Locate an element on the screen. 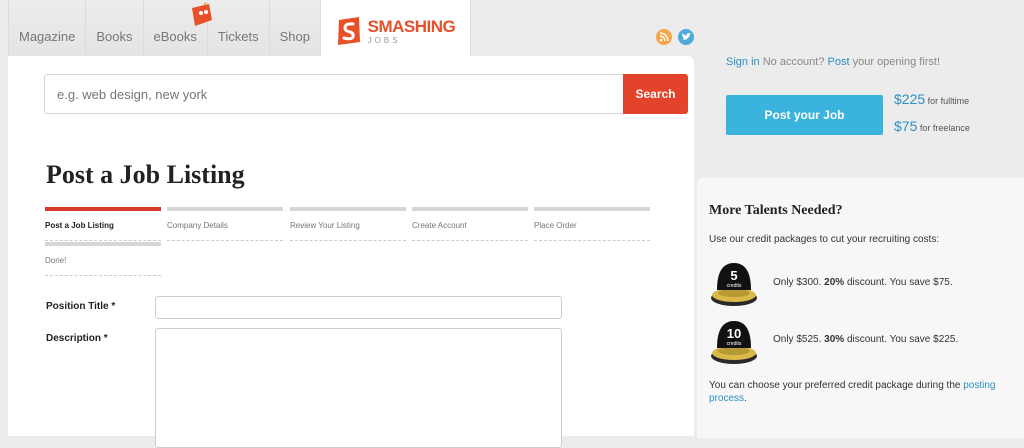 The width and height of the screenshot is (1024, 448). package-5-text: Only $300. 20% discount. You save $75. is located at coordinates (863, 282).